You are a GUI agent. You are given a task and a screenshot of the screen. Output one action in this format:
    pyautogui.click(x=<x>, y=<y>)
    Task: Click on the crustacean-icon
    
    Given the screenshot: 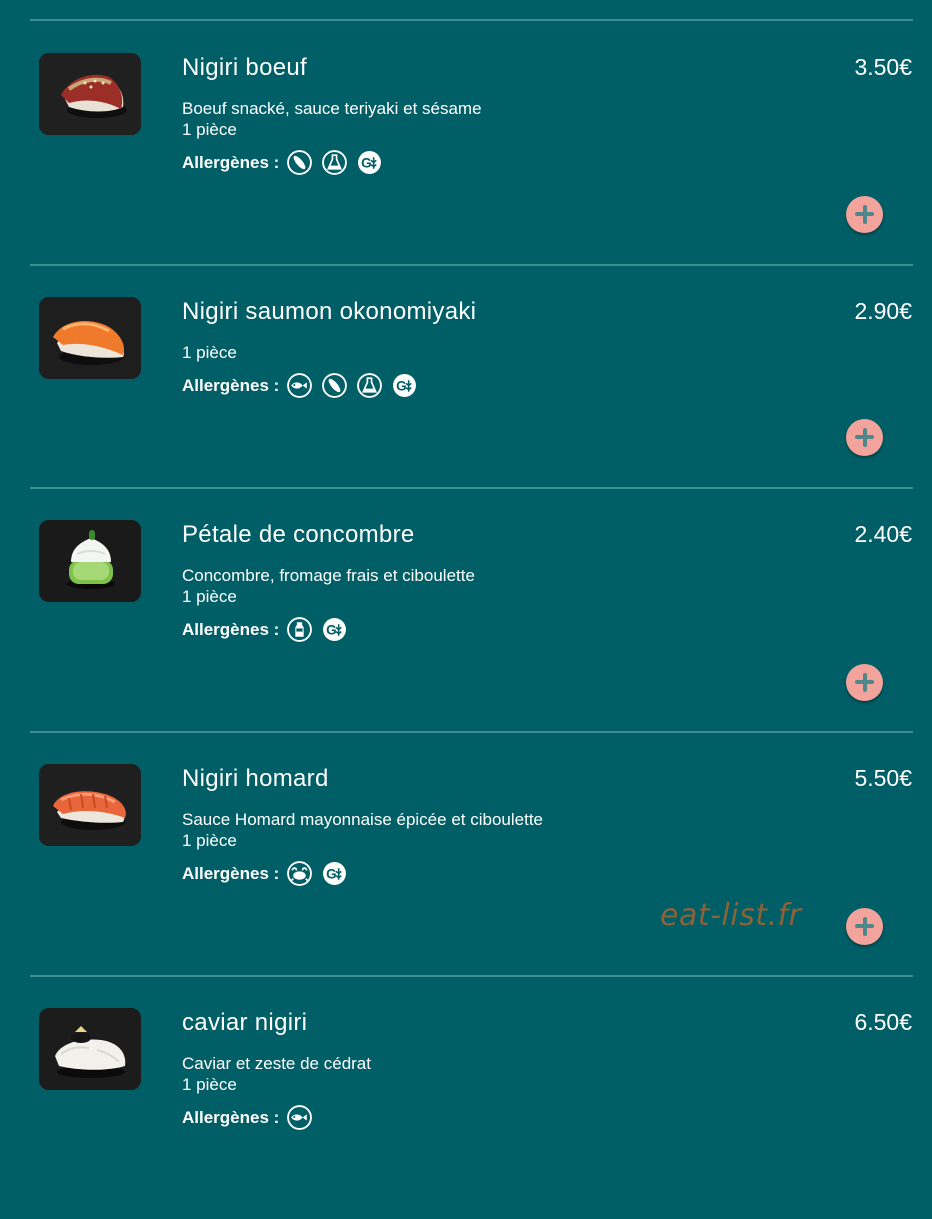 What is the action you would take?
    pyautogui.click(x=300, y=873)
    